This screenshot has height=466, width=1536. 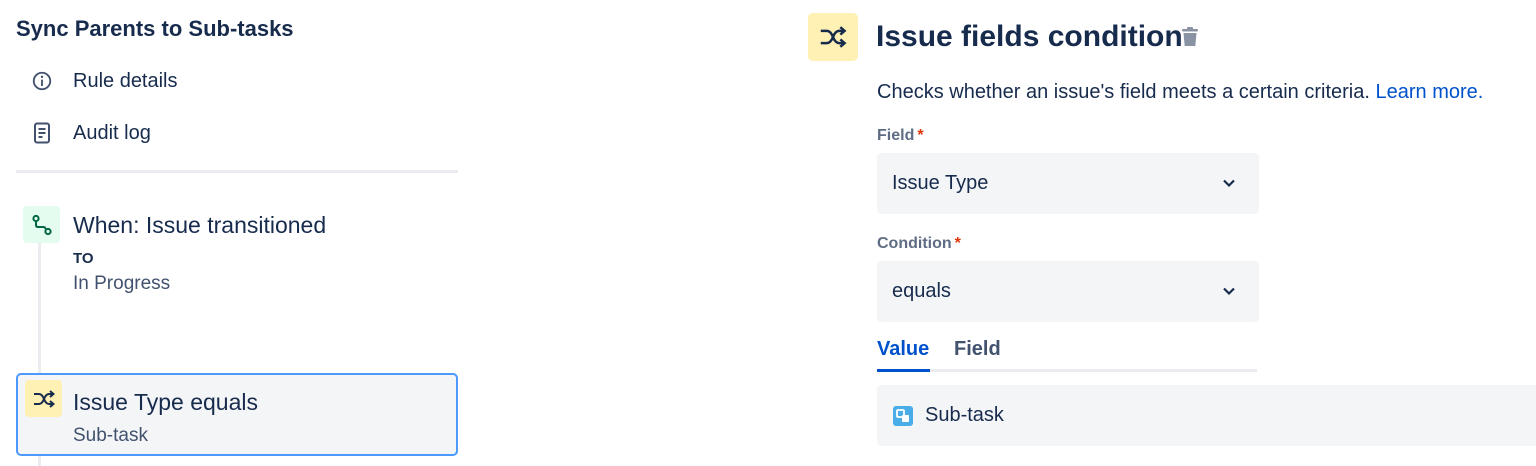 What do you see at coordinates (903, 349) in the screenshot?
I see `tab-value: Value` at bounding box center [903, 349].